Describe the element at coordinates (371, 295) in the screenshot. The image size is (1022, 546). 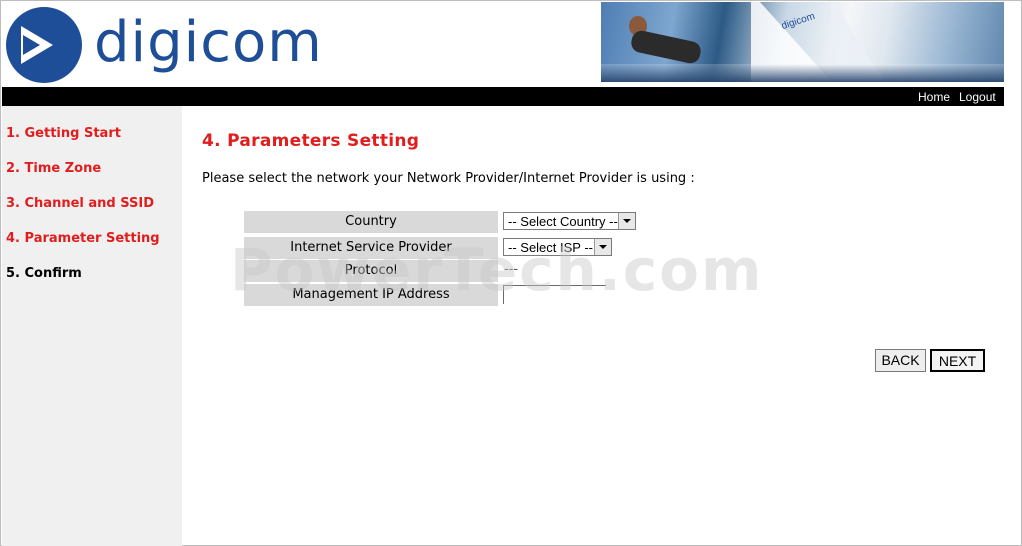
I see `management-ip-label: Management IP Address` at that location.